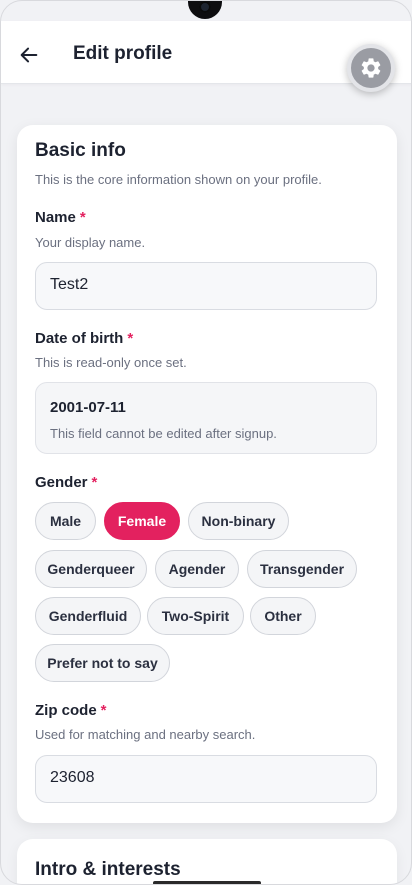 The image size is (412, 885). What do you see at coordinates (142, 521) in the screenshot?
I see `gender-chip-female: Female` at bounding box center [142, 521].